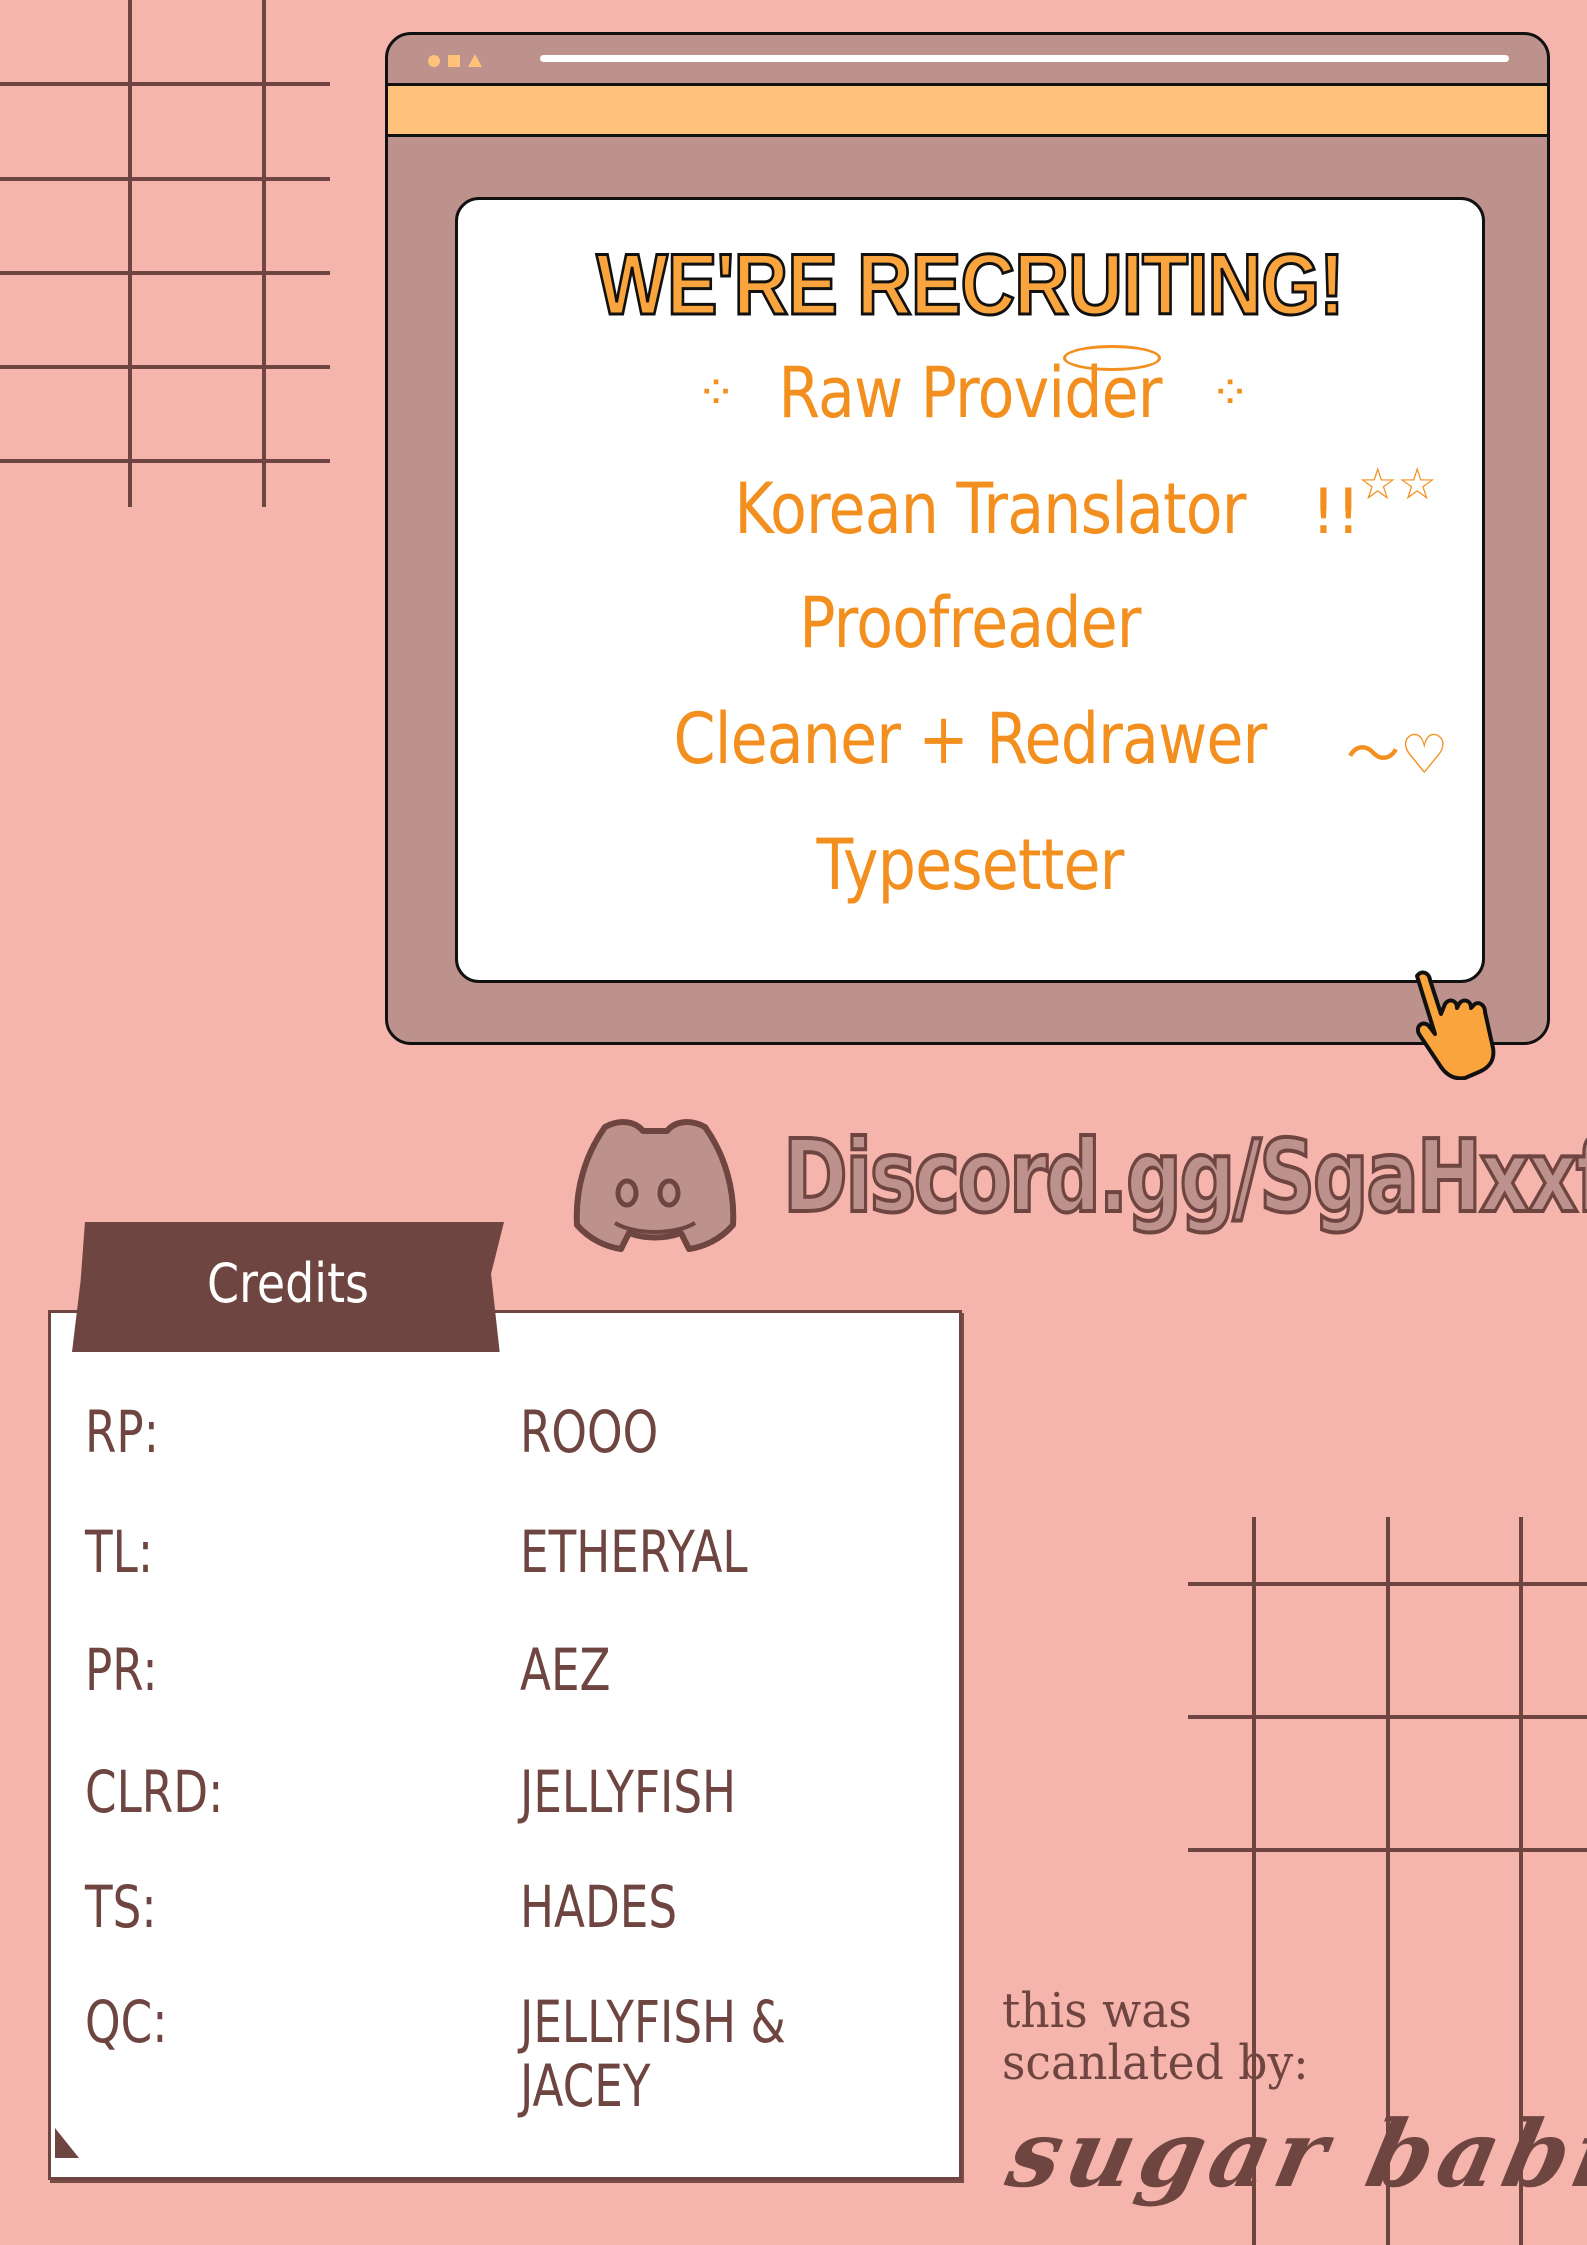  What do you see at coordinates (970, 285) in the screenshot?
I see `recruiting-headline: WE'RE RECRUITING!` at bounding box center [970, 285].